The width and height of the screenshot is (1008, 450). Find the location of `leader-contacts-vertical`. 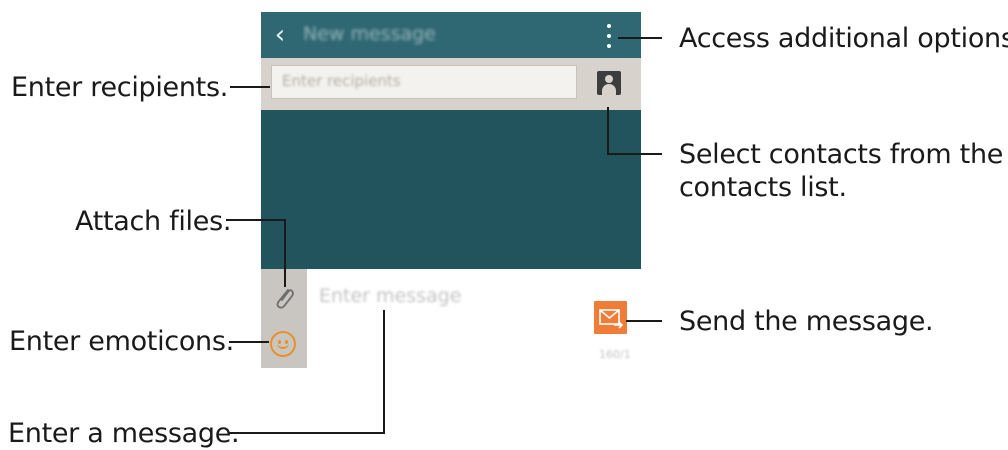

leader-contacts-vertical is located at coordinates (608, 130).